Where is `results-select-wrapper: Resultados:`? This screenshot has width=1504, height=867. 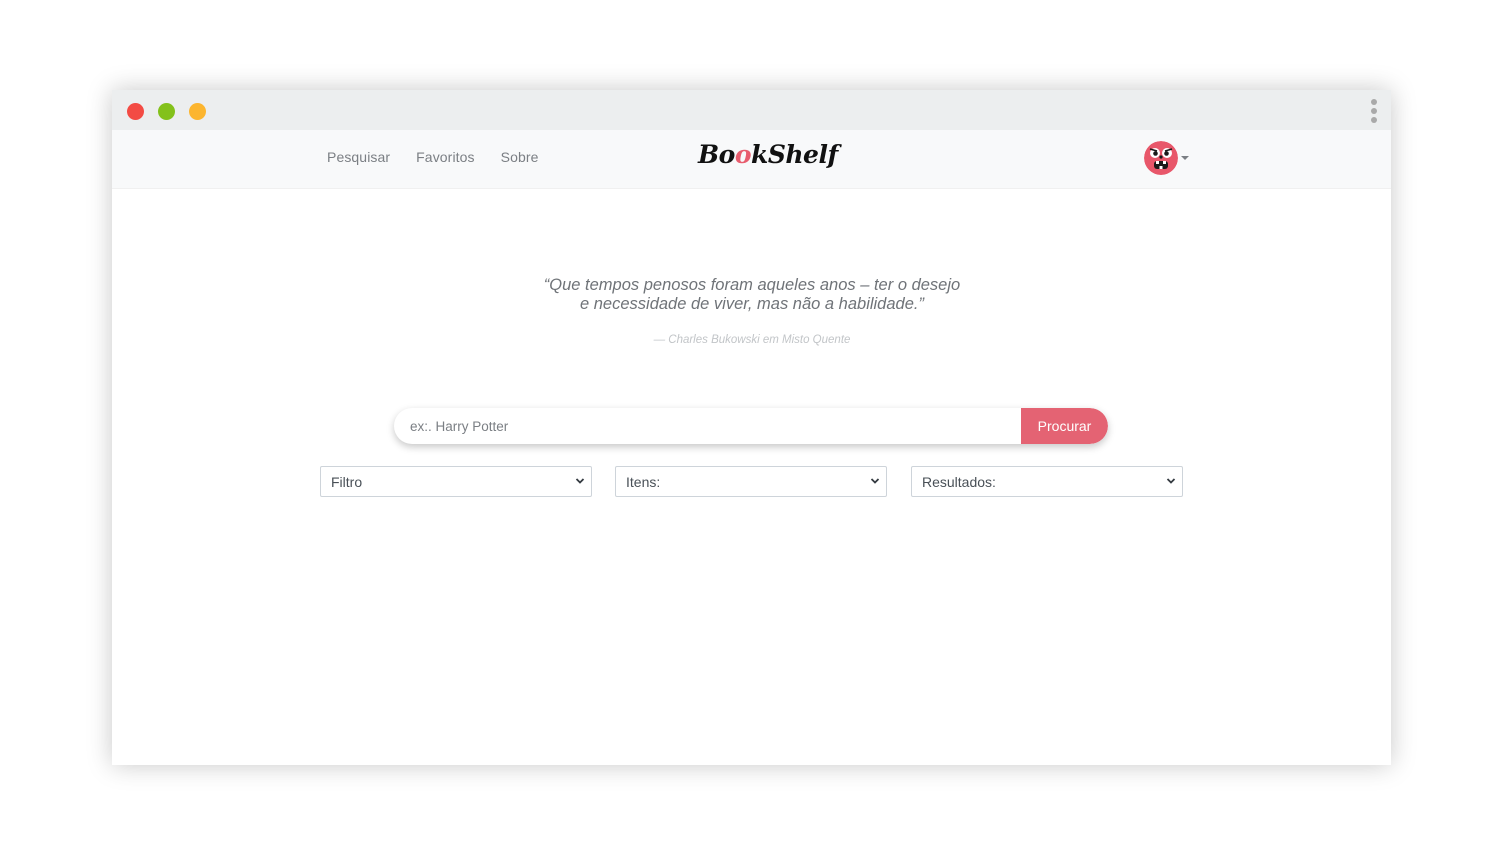
results-select-wrapper: Resultados: is located at coordinates (1047, 481).